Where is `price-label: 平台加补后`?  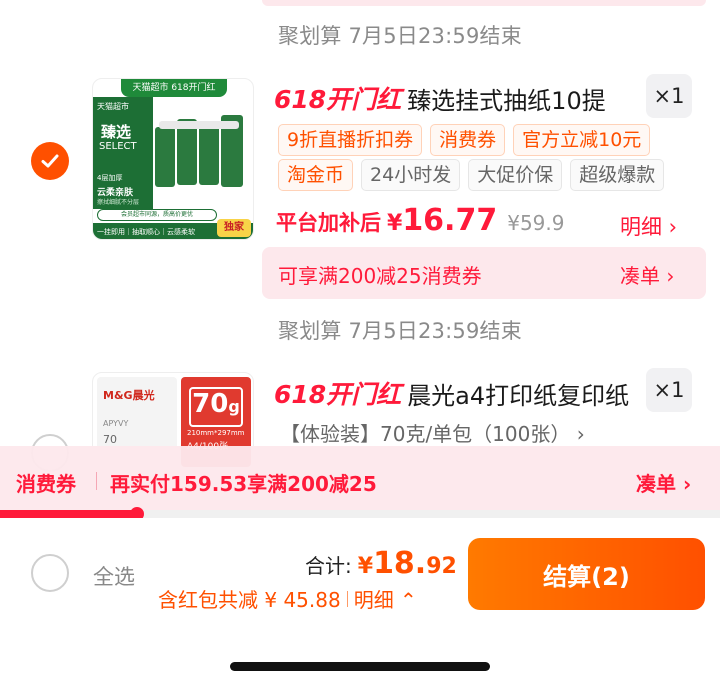
price-label: 平台加补后 is located at coordinates (328, 223).